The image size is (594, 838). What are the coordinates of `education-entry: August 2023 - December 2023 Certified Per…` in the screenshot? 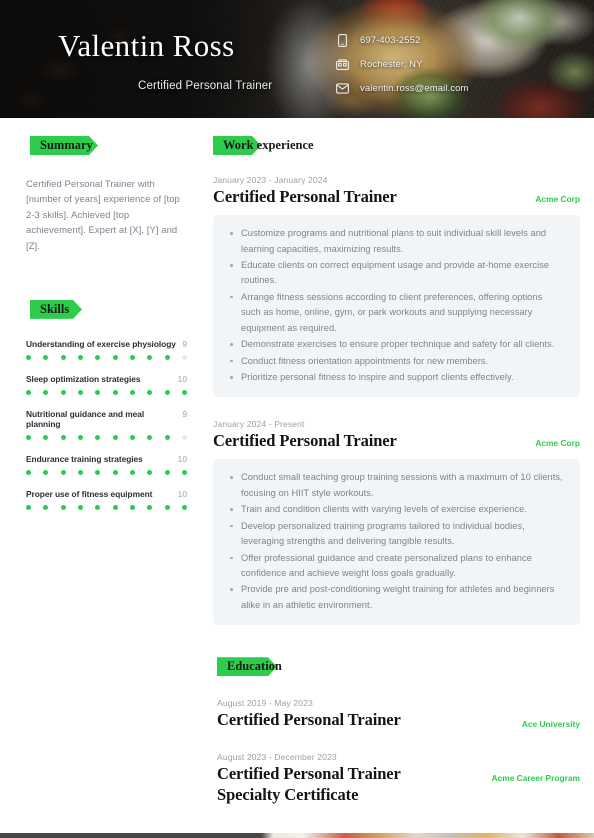 It's located at (398, 778).